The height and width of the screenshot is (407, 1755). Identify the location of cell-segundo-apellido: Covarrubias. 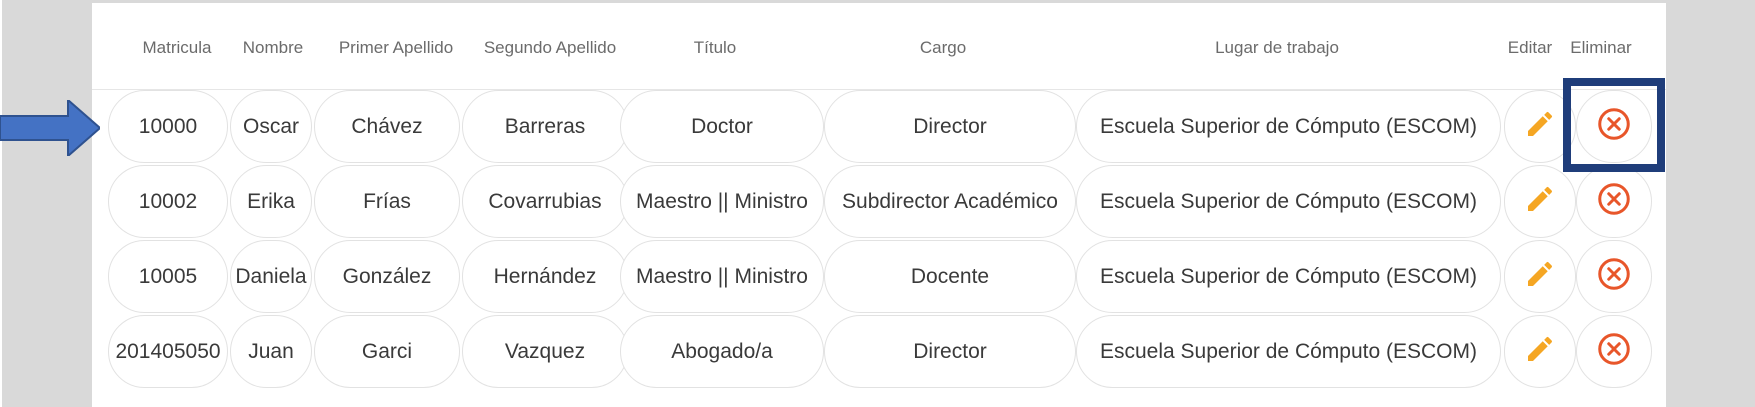
(545, 201).